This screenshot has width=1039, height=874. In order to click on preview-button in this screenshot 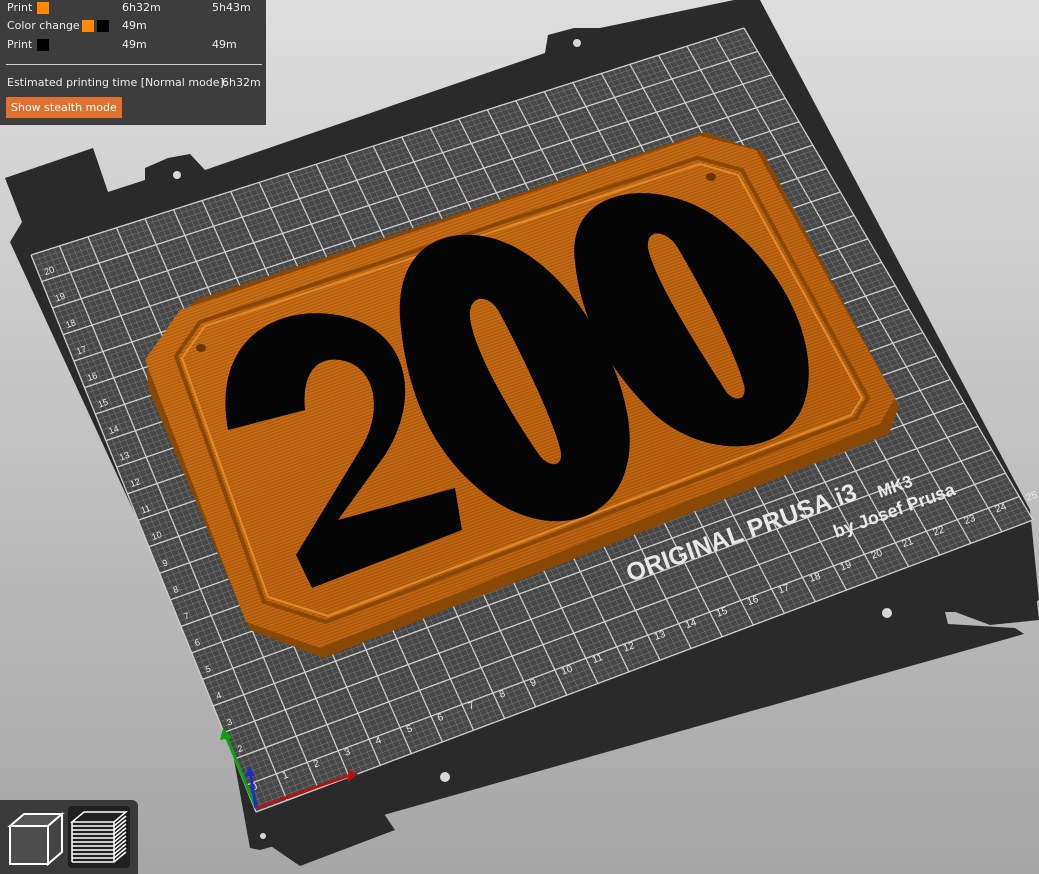, I will do `click(99, 837)`.